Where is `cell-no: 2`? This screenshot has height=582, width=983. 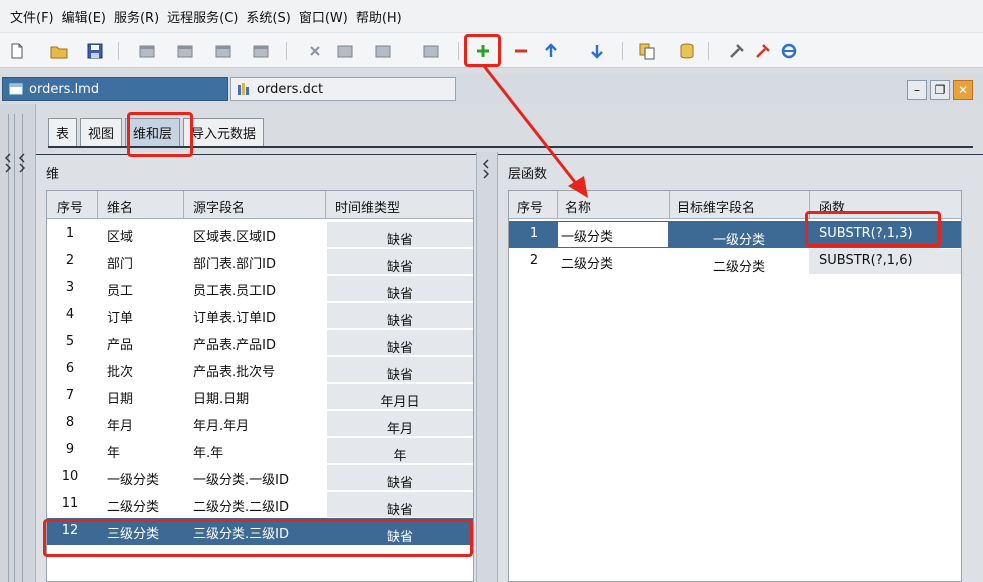
cell-no: 2 is located at coordinates (534, 260).